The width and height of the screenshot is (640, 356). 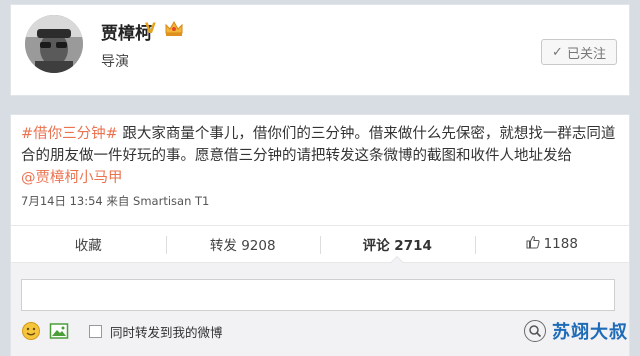 What do you see at coordinates (72, 178) in the screenshot?
I see `mention-link: @贾樟柯小马甲` at bounding box center [72, 178].